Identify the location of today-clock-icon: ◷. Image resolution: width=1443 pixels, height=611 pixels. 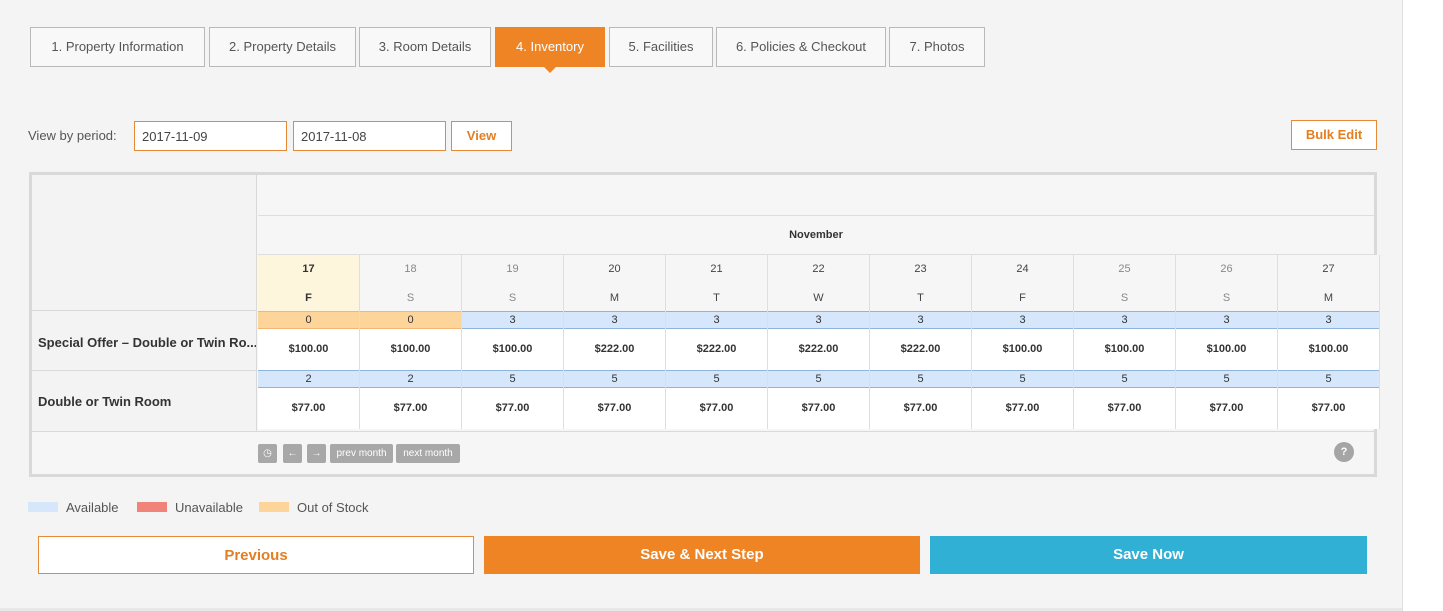
(267, 453).